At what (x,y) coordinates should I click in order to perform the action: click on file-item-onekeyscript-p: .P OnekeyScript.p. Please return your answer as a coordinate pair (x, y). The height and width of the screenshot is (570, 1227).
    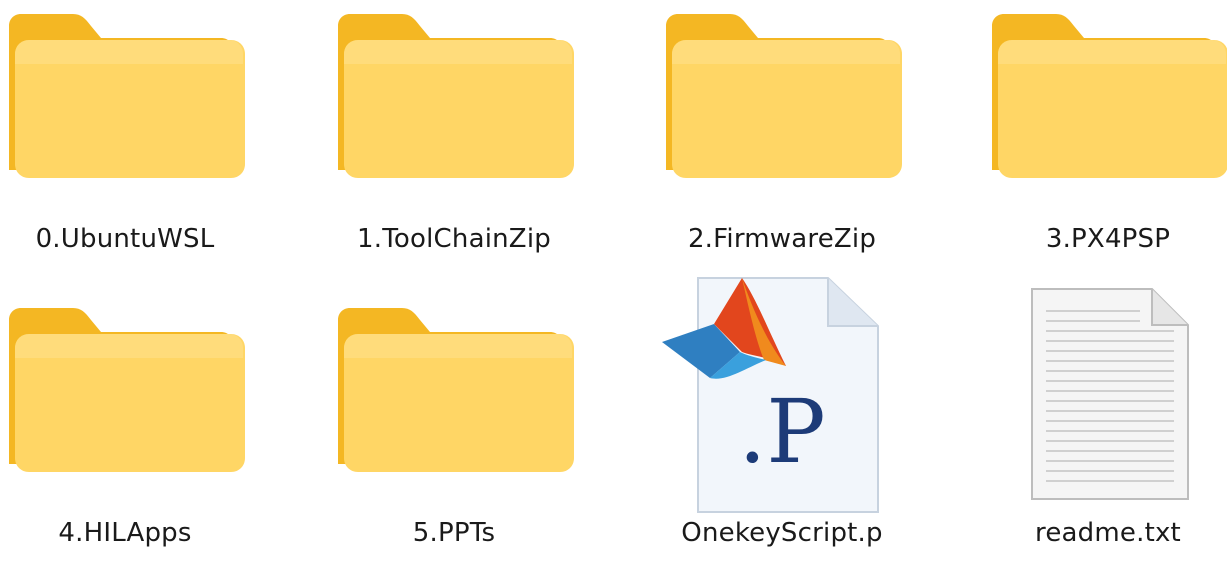
    Looking at the image, I should click on (782, 409).